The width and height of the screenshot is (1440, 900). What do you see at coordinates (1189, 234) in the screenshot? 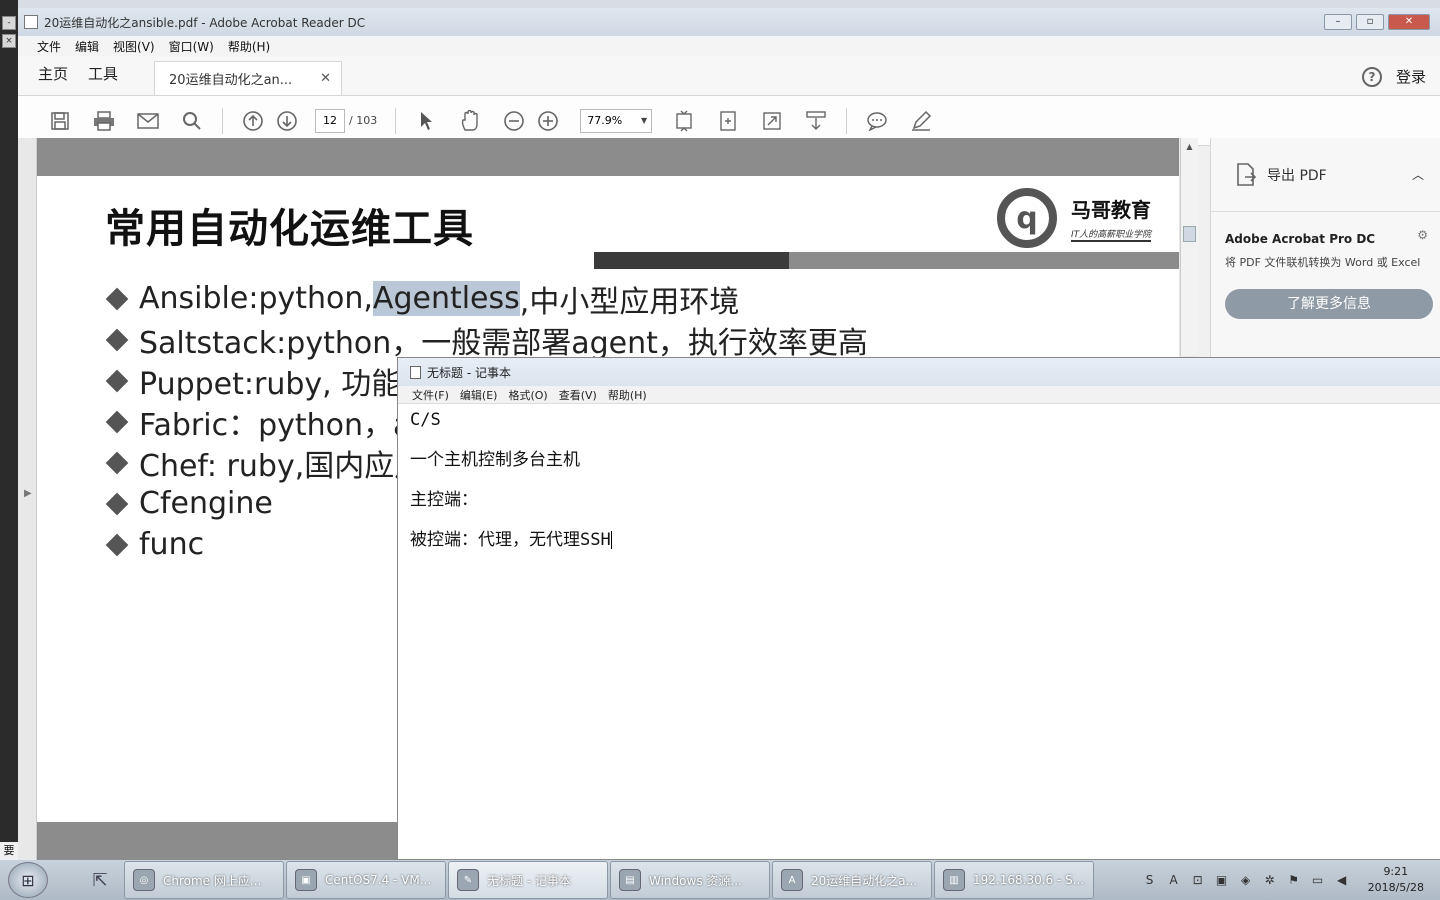
I see `scrollbar-thumb` at bounding box center [1189, 234].